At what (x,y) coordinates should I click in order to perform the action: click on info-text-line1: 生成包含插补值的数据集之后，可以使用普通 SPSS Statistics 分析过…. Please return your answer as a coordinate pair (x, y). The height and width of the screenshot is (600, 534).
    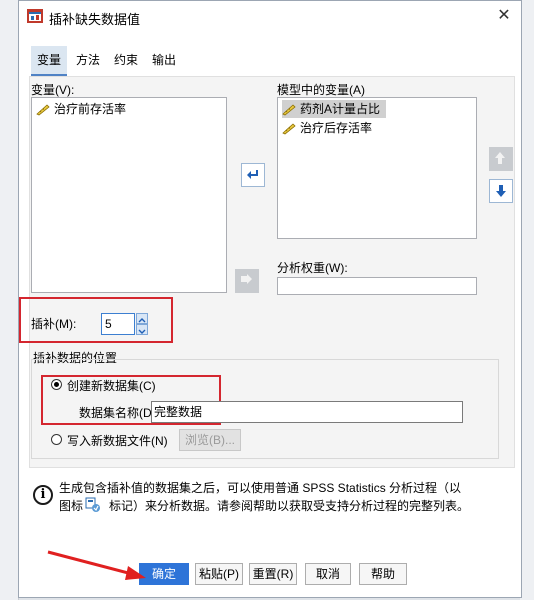
    Looking at the image, I should click on (260, 488).